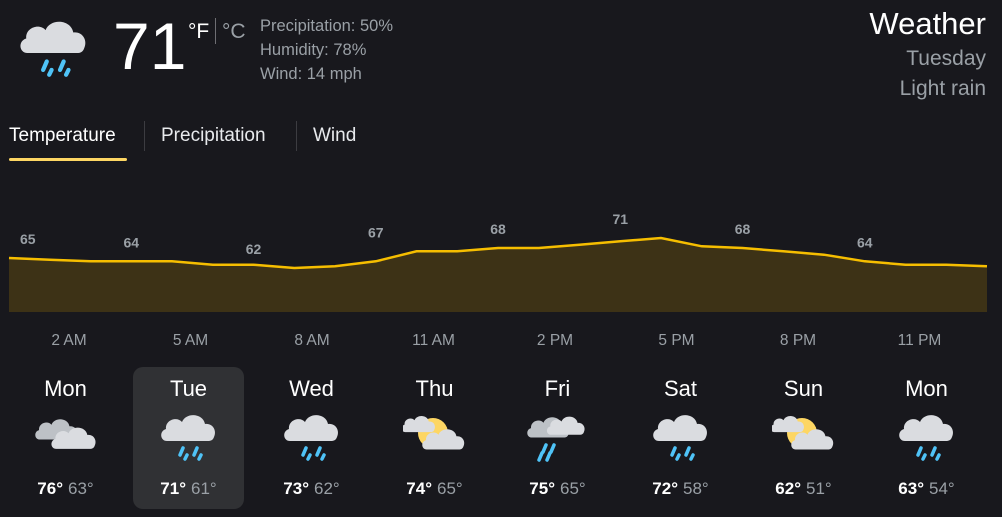 The image size is (1002, 517). I want to click on temperature-point-label: 65, so click(28, 239).